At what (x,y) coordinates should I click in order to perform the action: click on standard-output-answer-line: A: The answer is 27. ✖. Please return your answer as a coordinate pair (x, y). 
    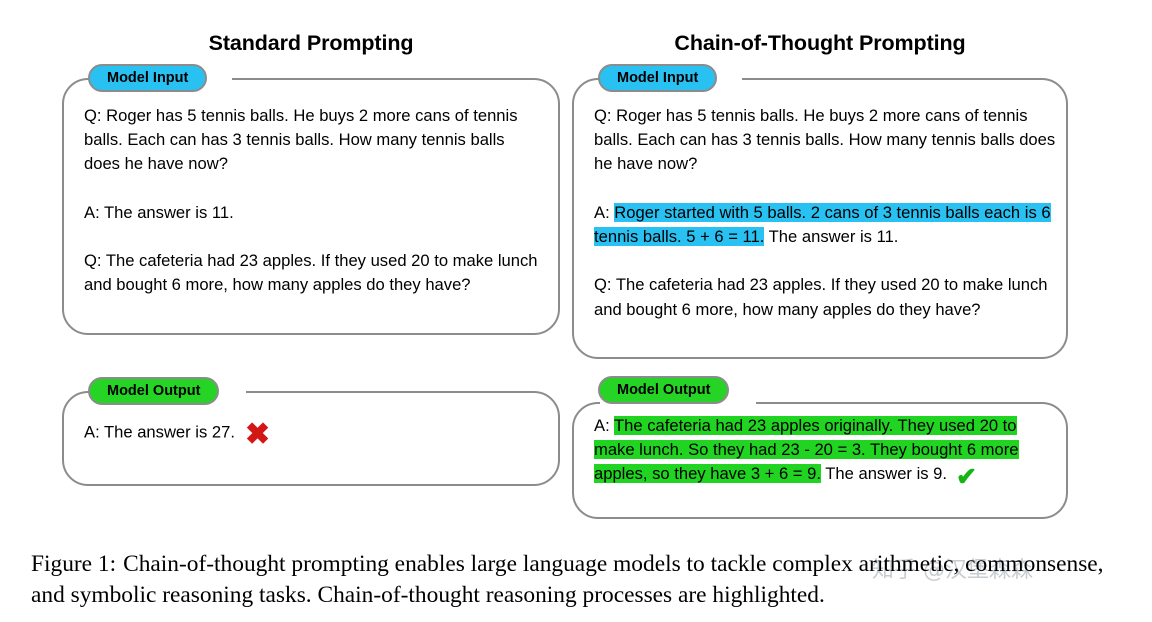
    Looking at the image, I should click on (314, 435).